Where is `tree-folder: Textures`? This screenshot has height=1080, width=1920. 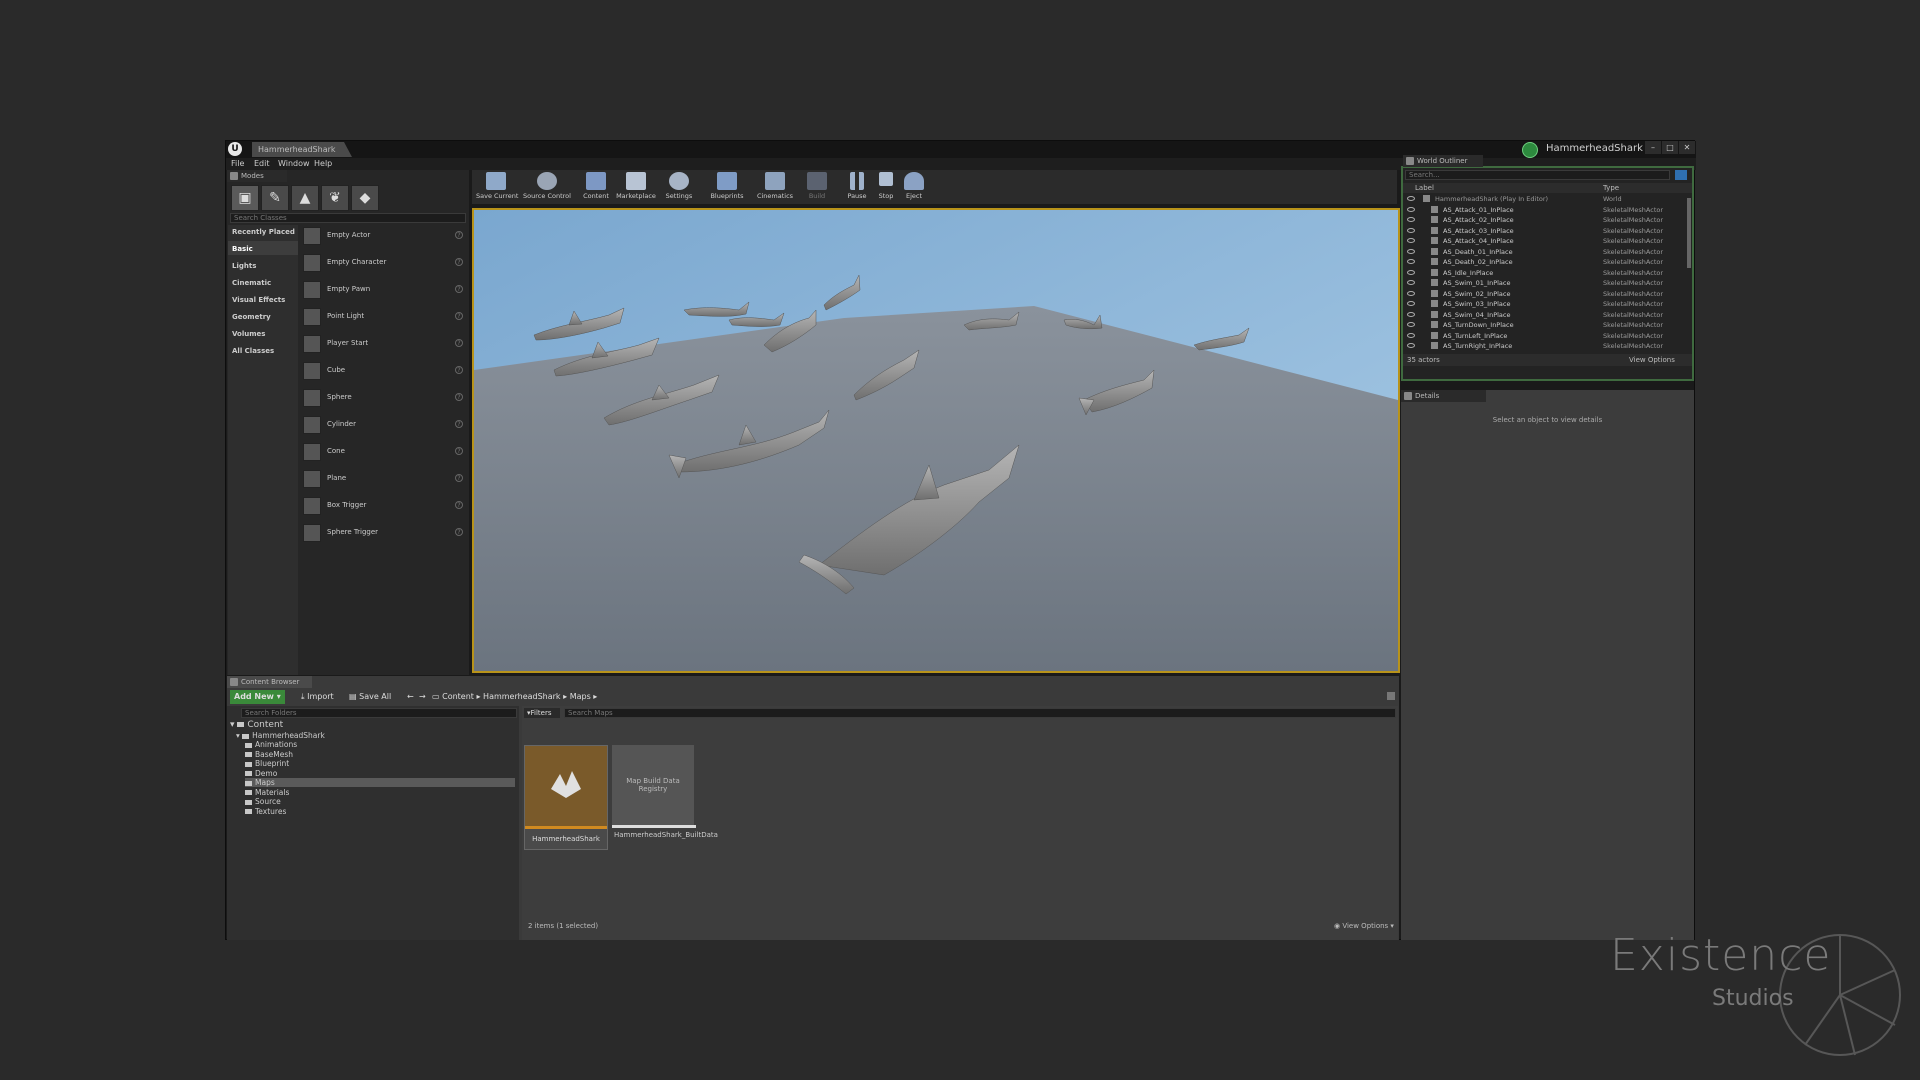 tree-folder: Textures is located at coordinates (265, 811).